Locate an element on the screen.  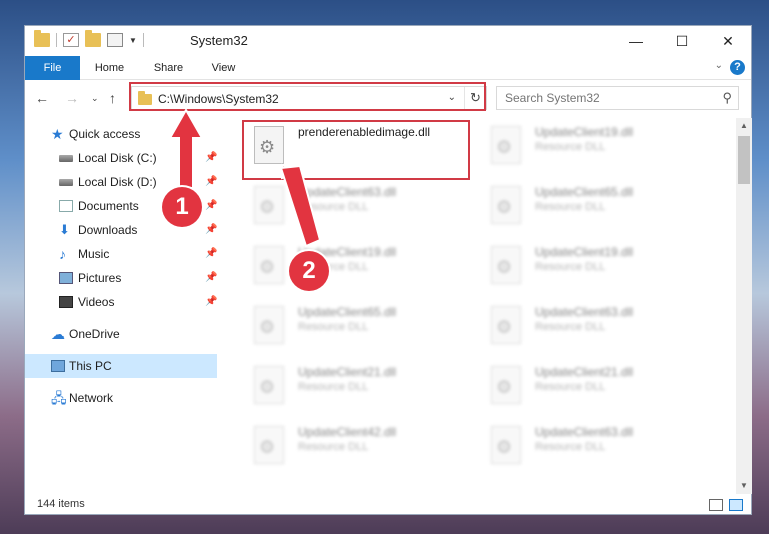
quick-access-toolbar: ✓ ▼ is located at coordinates (89, 38).